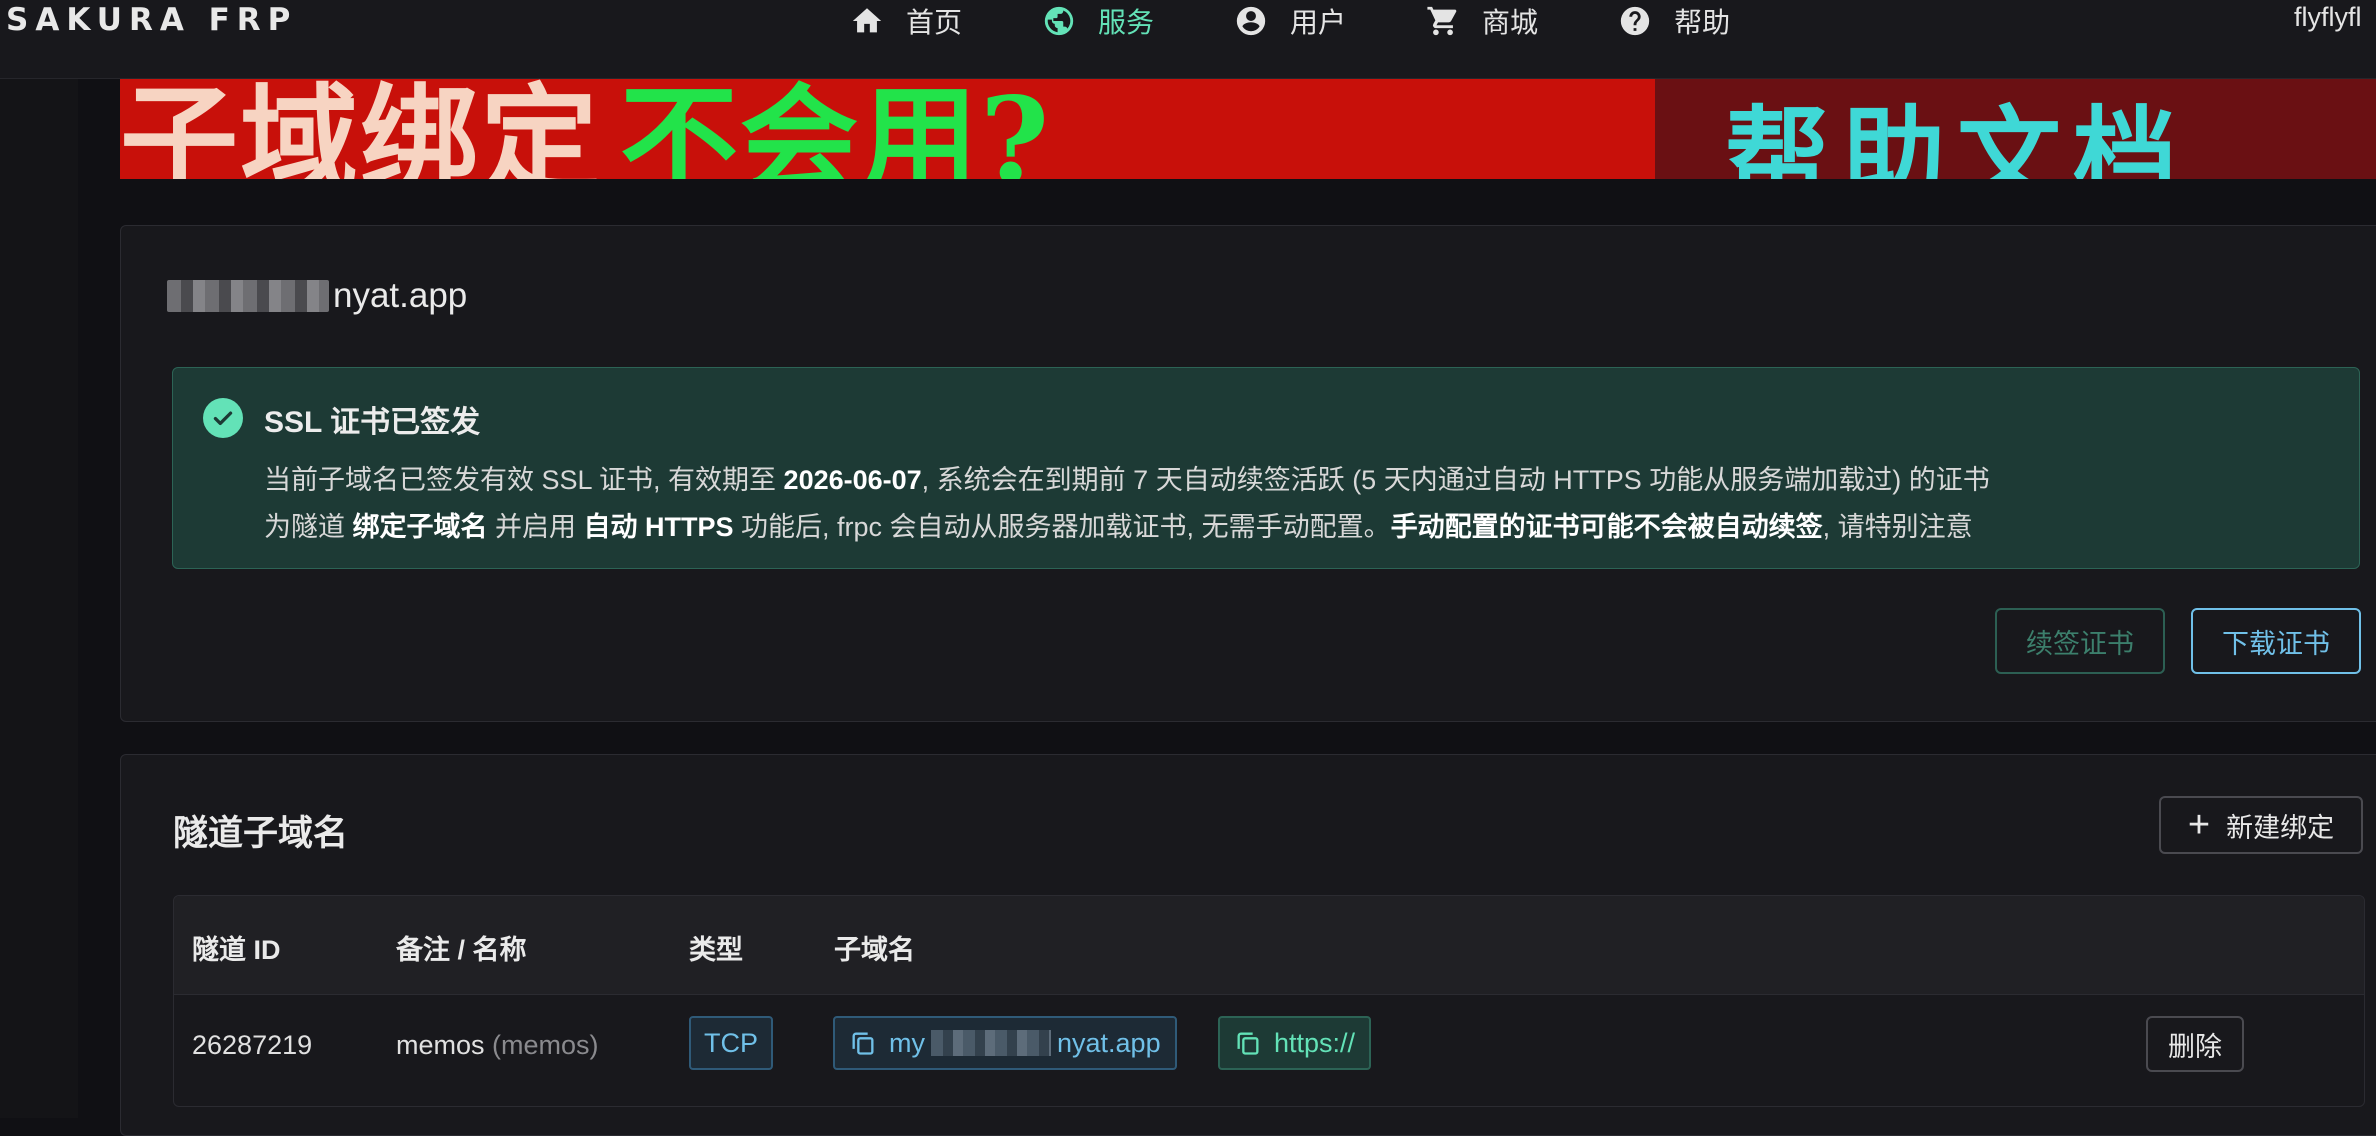 The width and height of the screenshot is (2376, 1136). I want to click on nav-label-user: 用户, so click(1318, 22).